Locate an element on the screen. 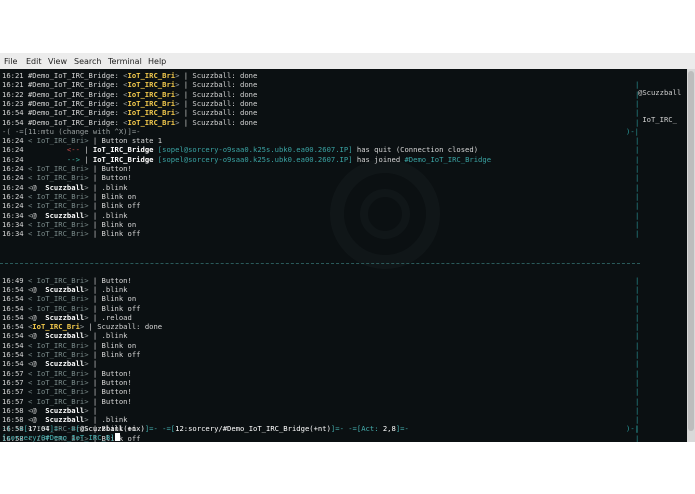 This screenshot has width=695, height=494. message-text: | Blink off is located at coordinates (114, 206).